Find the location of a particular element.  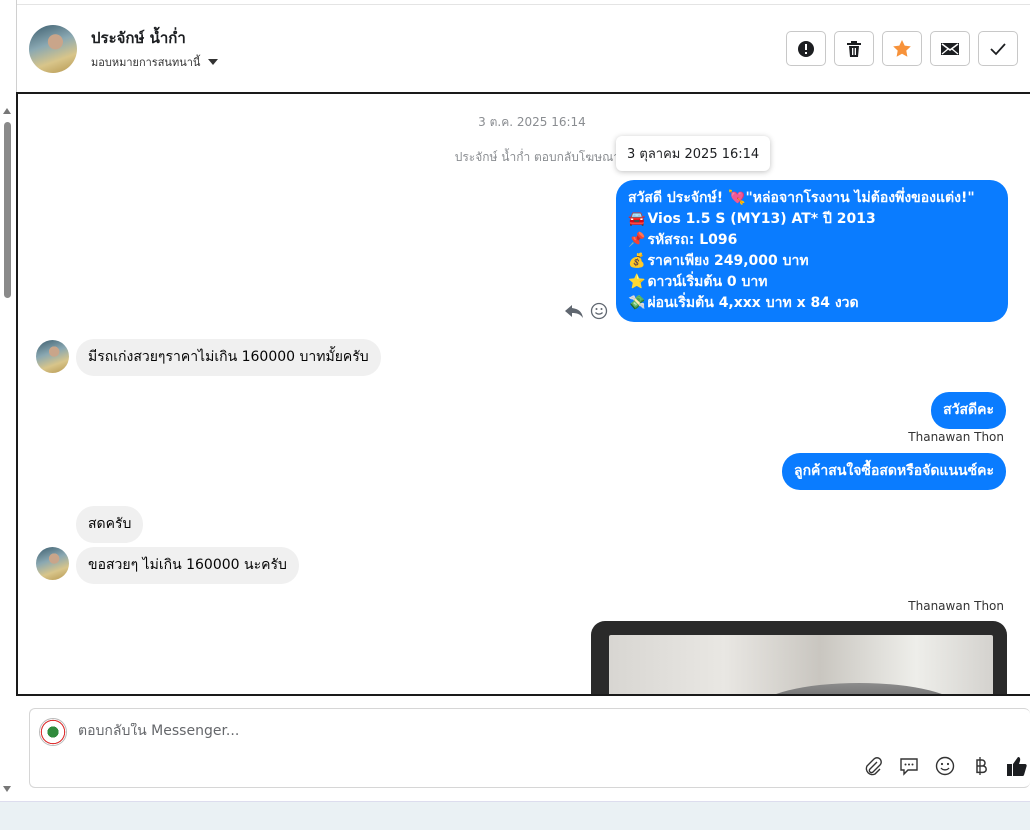

money-bag-emoji-icon: 💰 is located at coordinates (637, 261).